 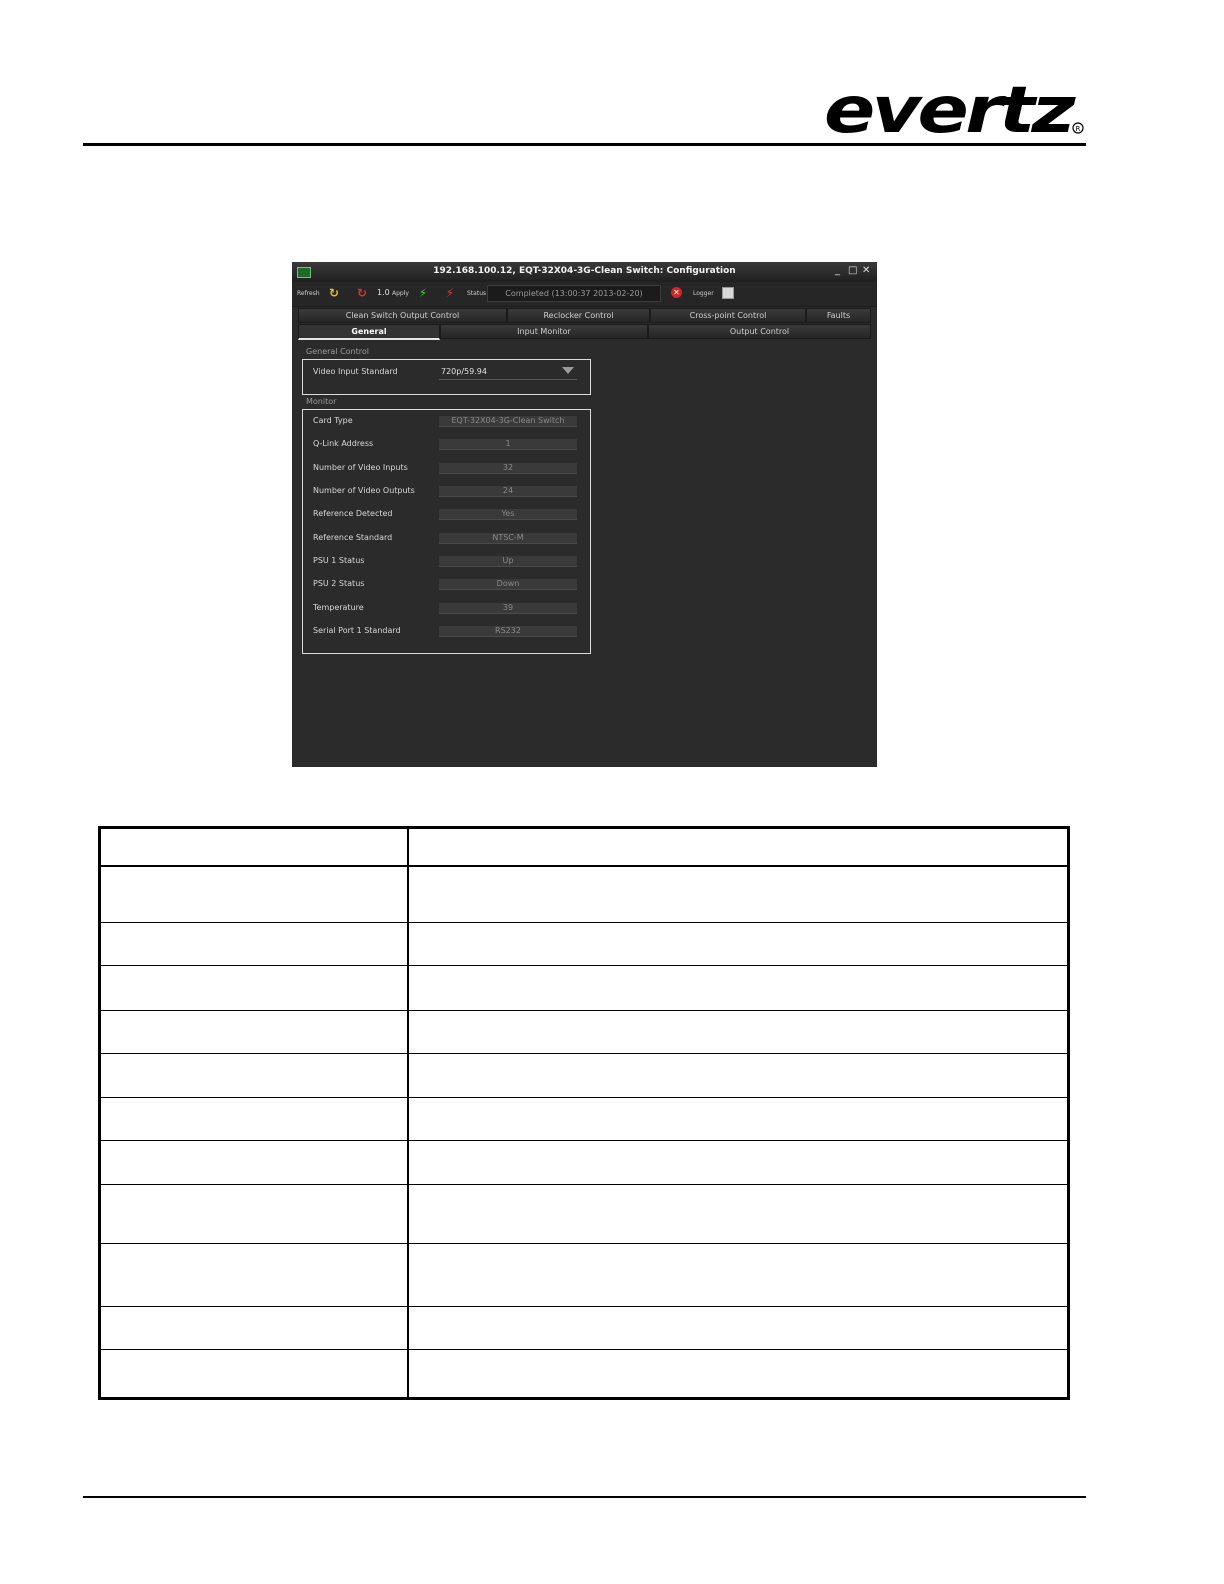 What do you see at coordinates (508, 538) in the screenshot?
I see `monitor-row-value: NTSC-M` at bounding box center [508, 538].